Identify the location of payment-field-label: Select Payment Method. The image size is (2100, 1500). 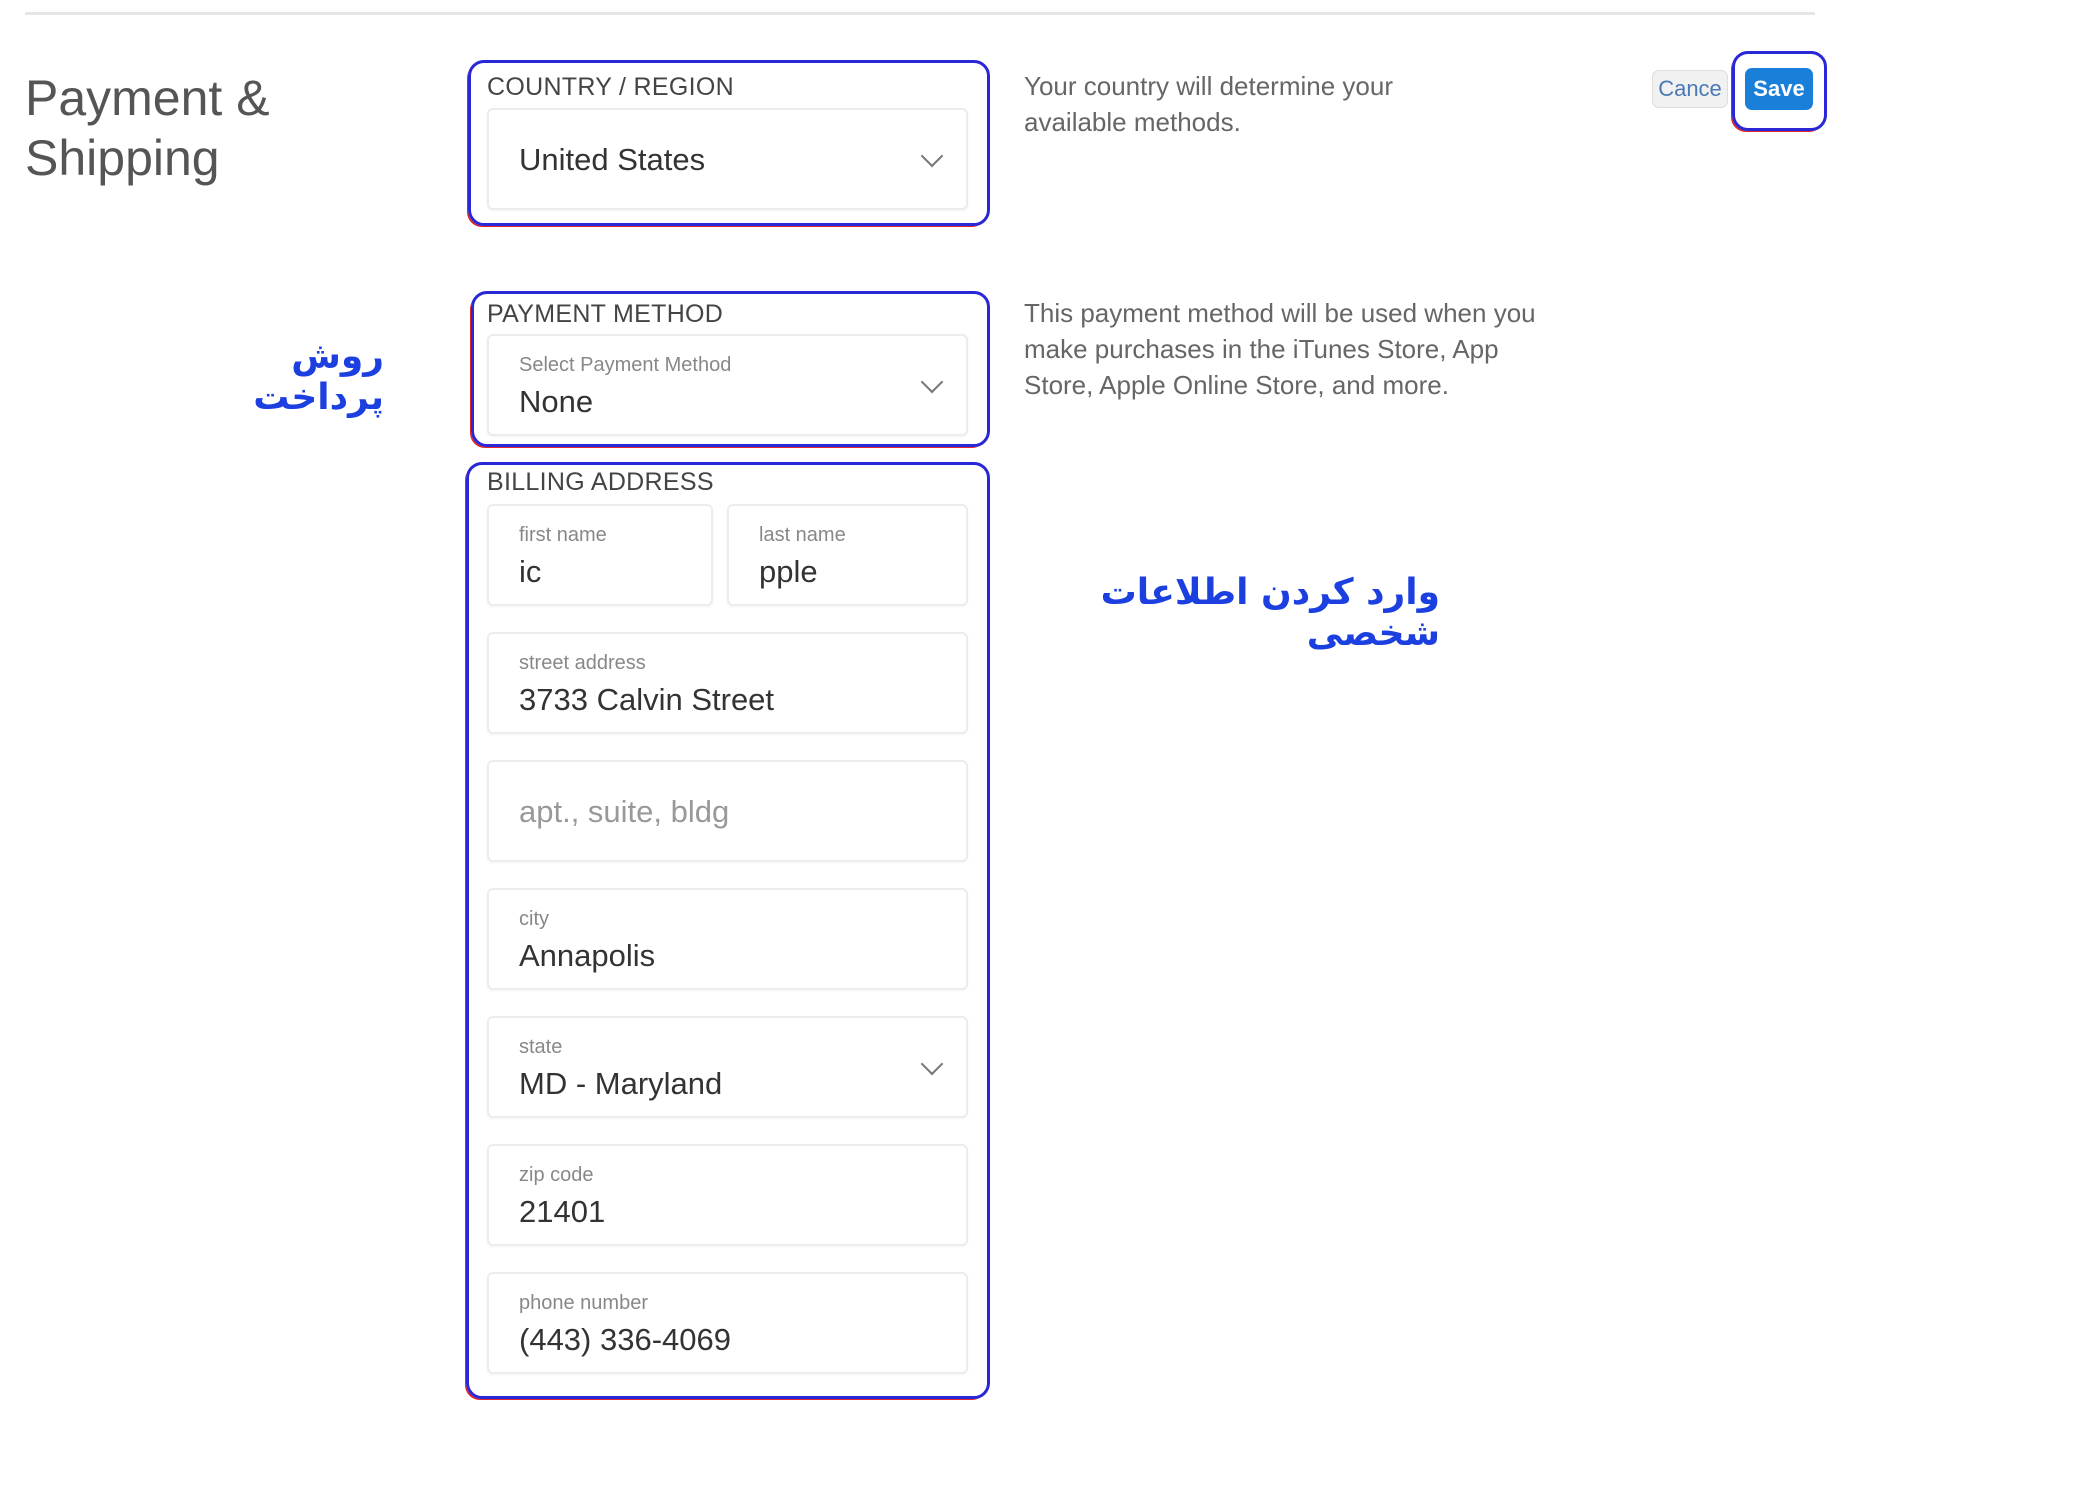
(625, 365).